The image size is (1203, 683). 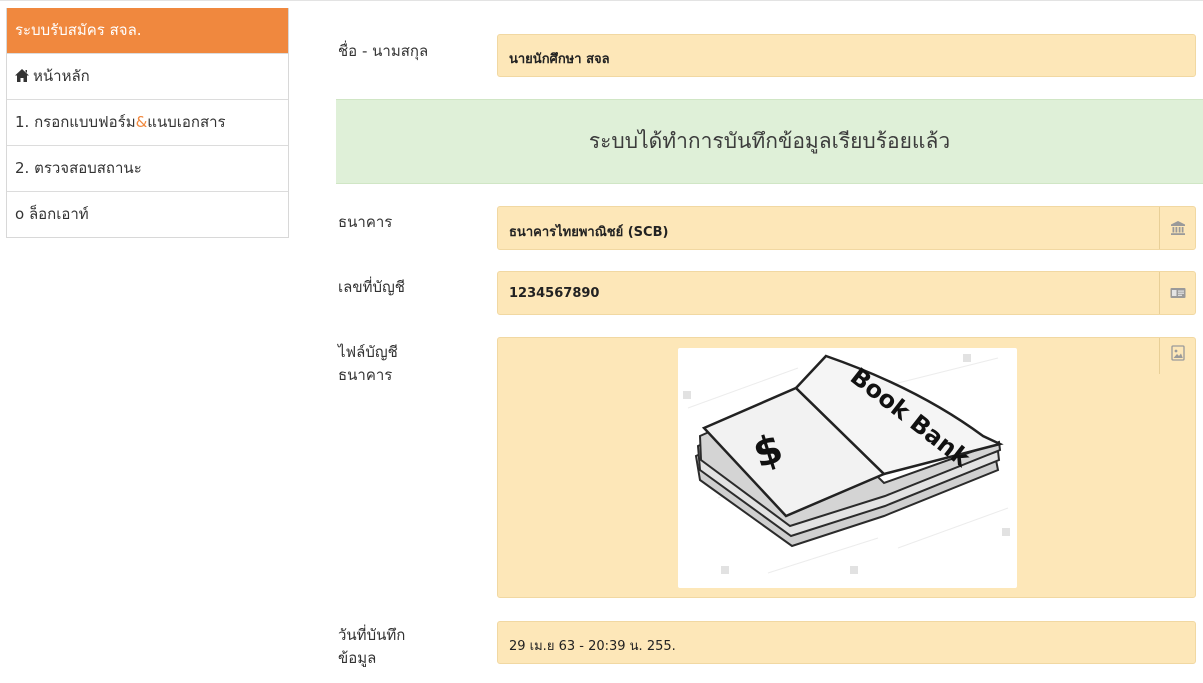 I want to click on name-value: นายนักศึกษา สจล, so click(x=559, y=59).